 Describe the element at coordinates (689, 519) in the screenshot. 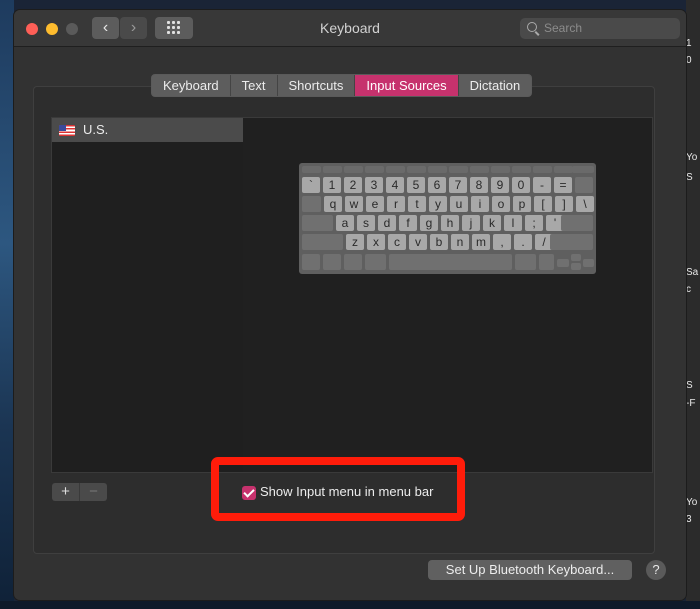

I see `desktop-text-fragment: 3` at that location.